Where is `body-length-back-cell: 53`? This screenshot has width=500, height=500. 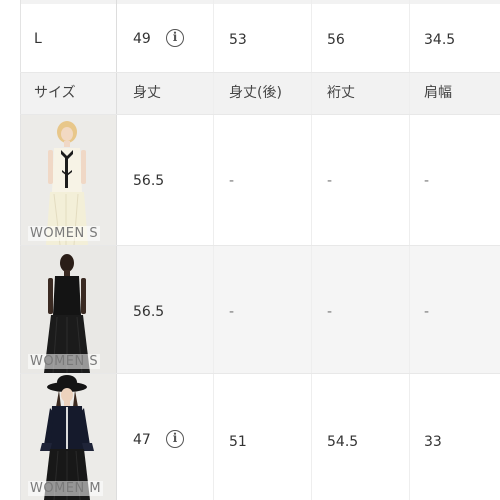 body-length-back-cell: 53 is located at coordinates (238, 40).